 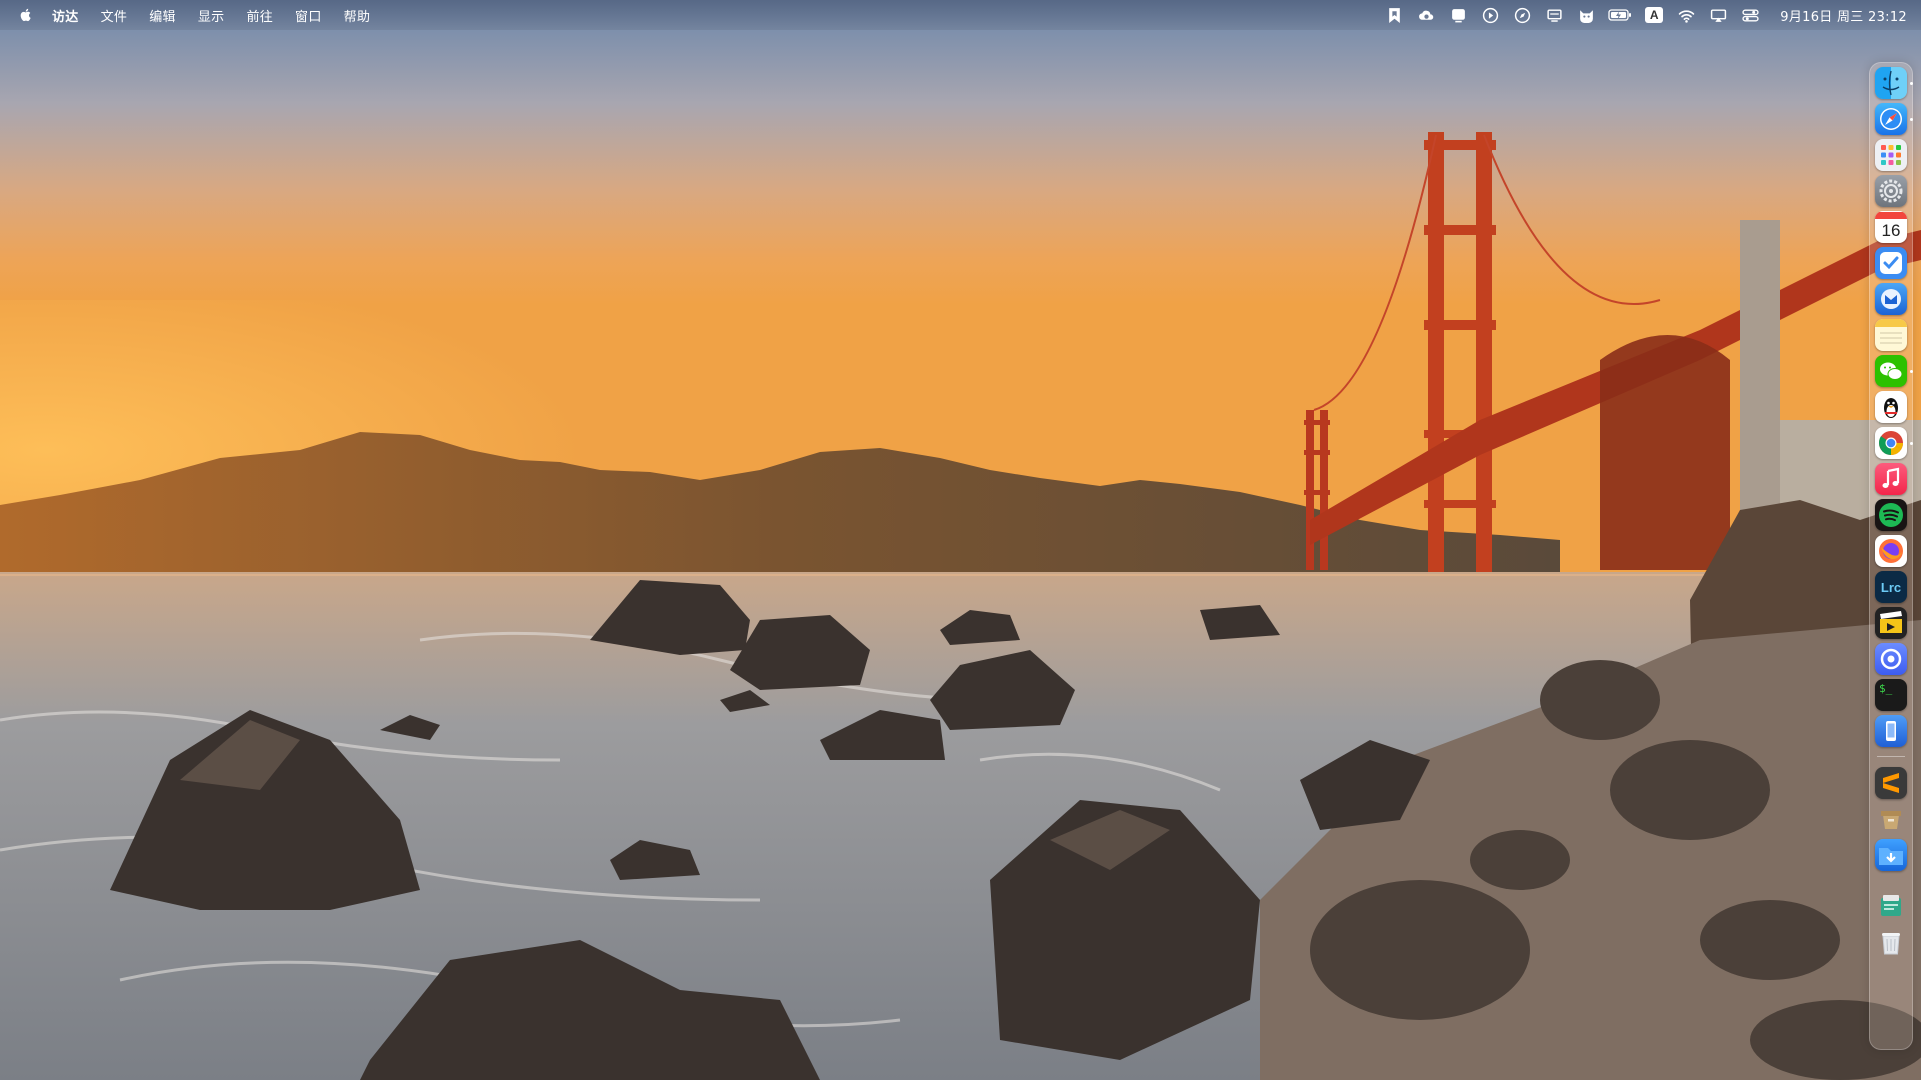 I want to click on display-icon, so click(x=1458, y=15).